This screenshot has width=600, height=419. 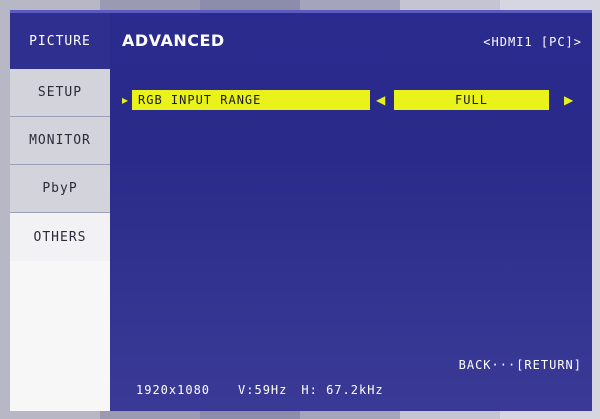 I want to click on vertical-frequency: V:59Hz, so click(x=263, y=390).